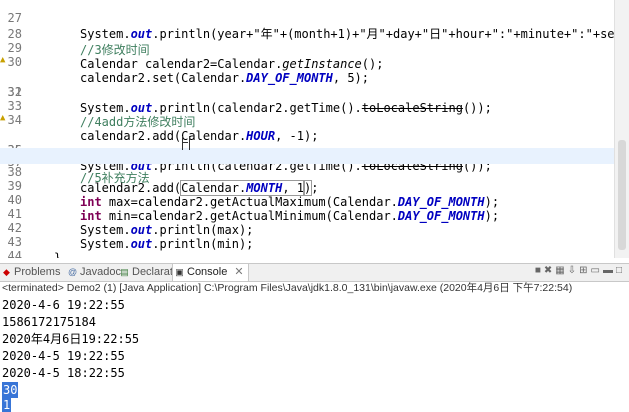  What do you see at coordinates (14, 253) in the screenshot?
I see `line-number: 44` at bounding box center [14, 253].